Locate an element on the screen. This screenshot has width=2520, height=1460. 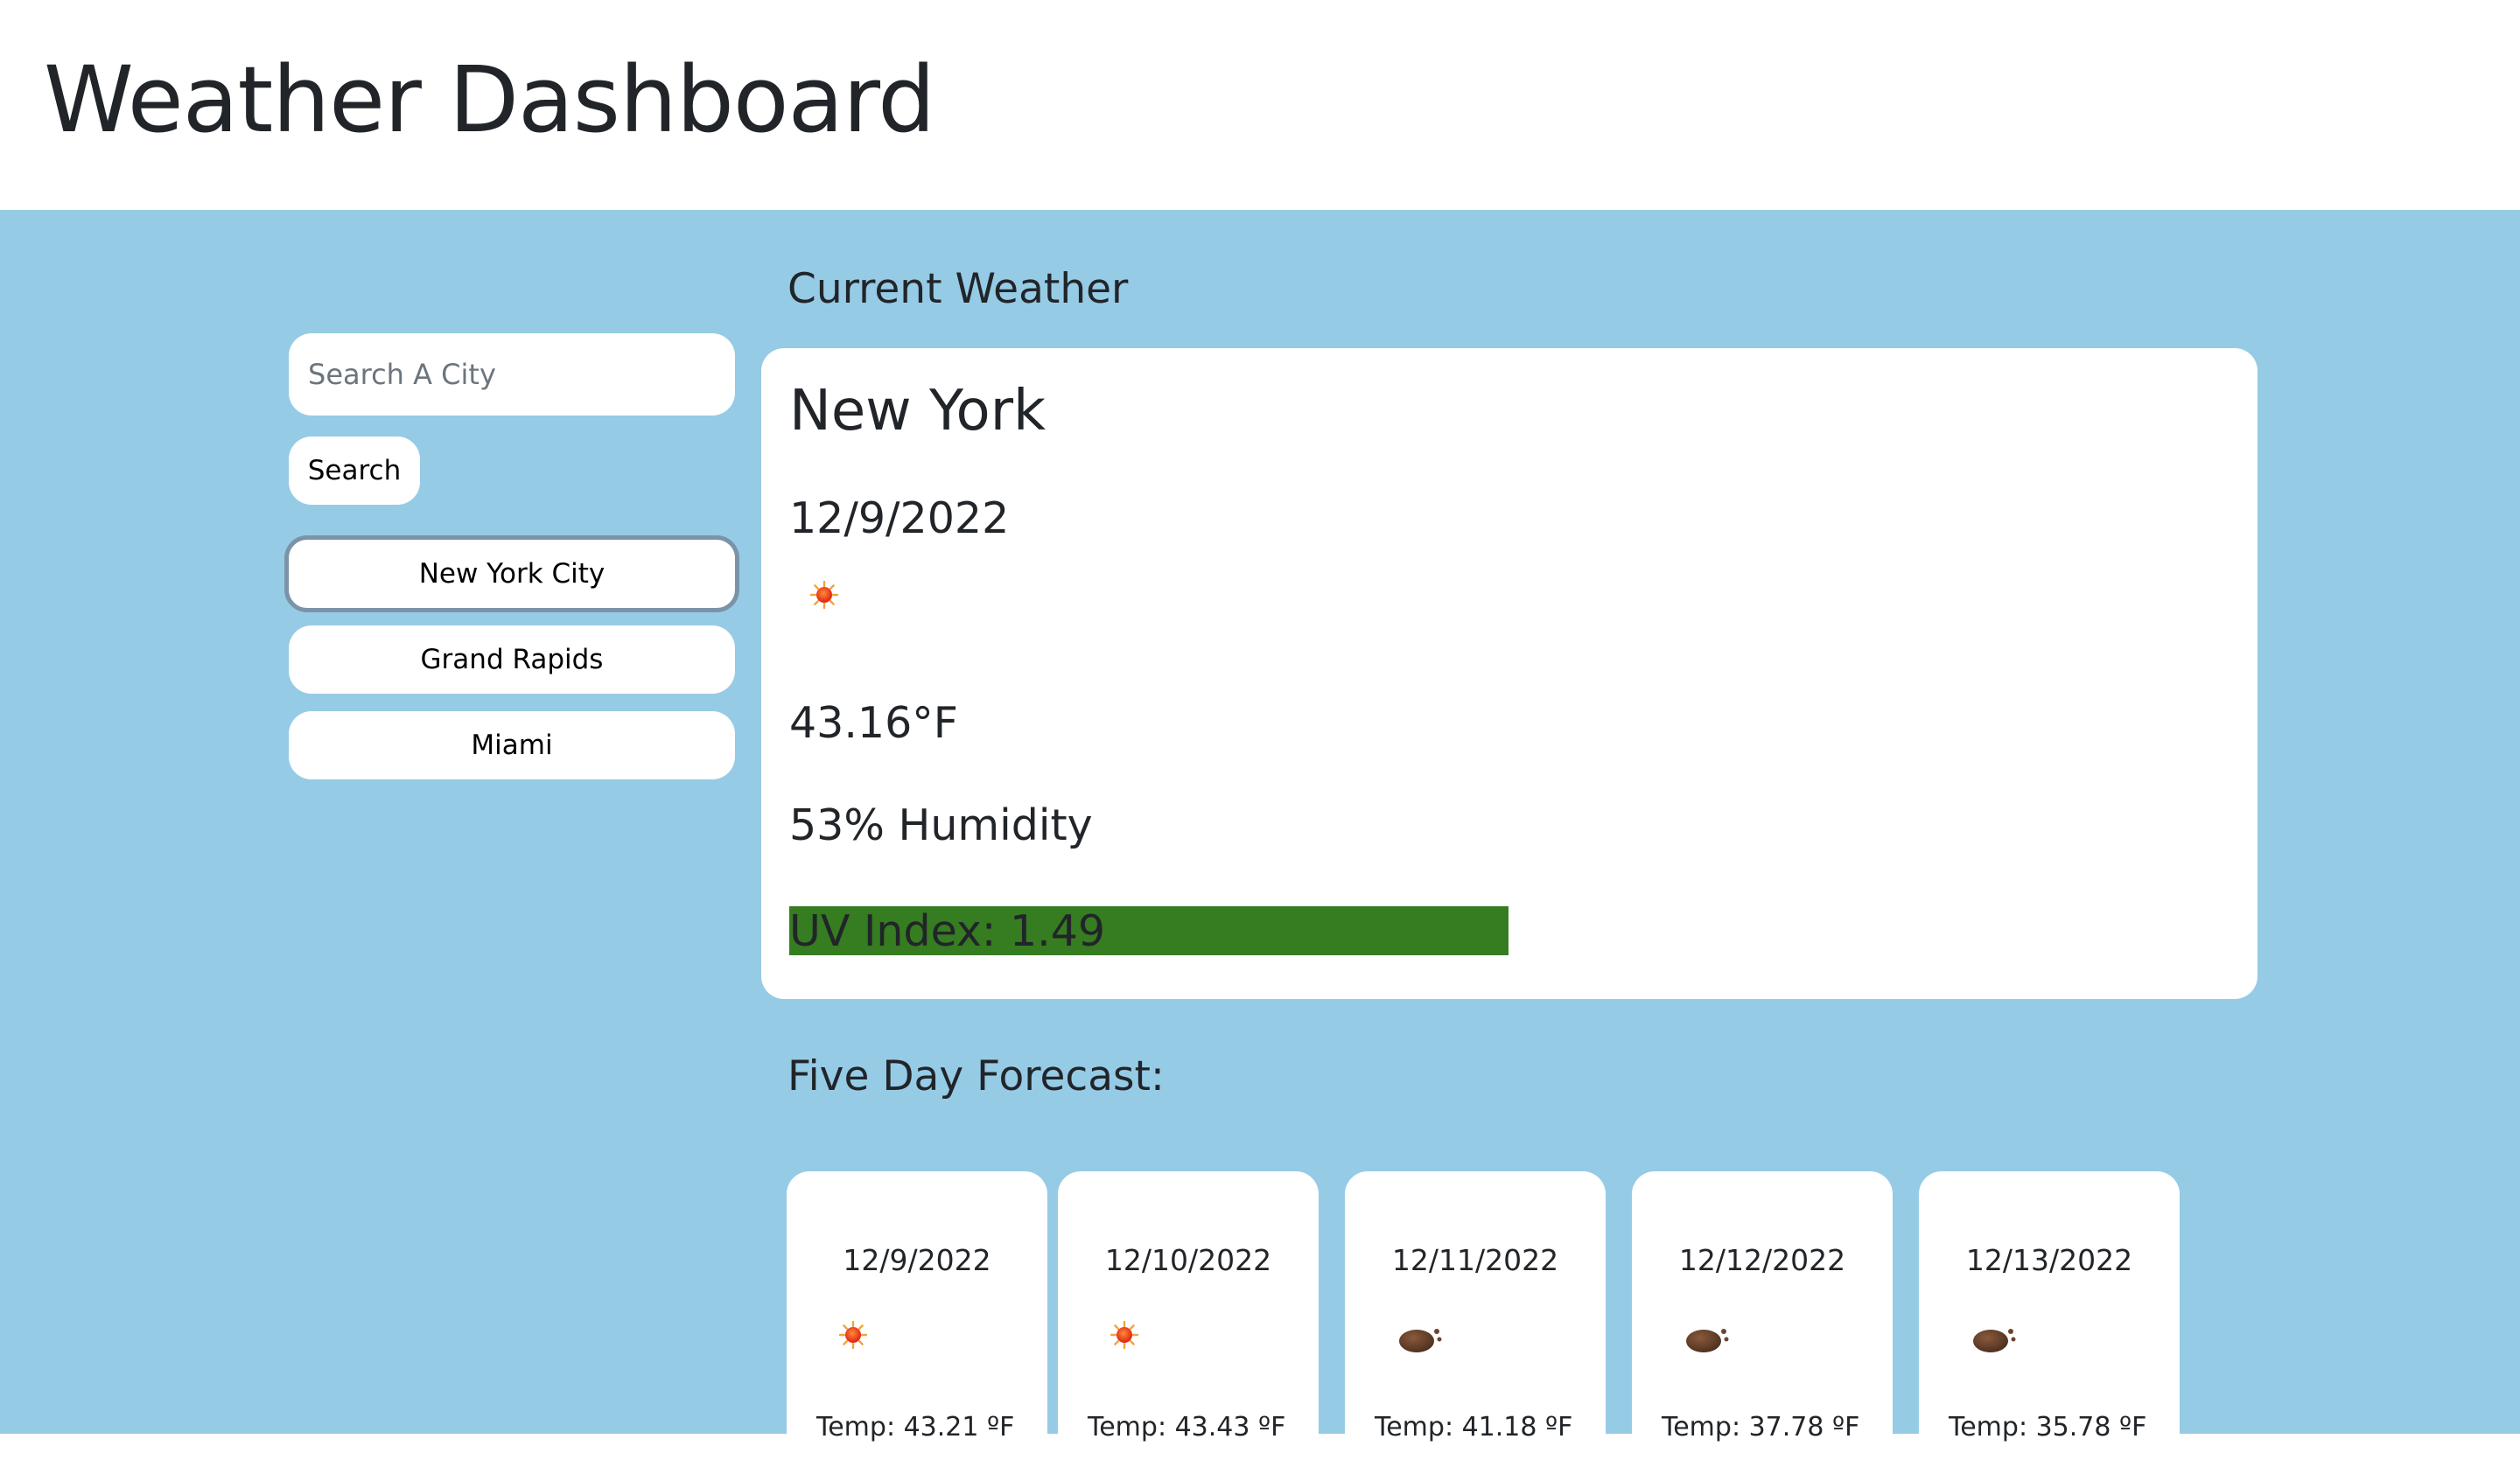
page-title: Weather Dashboard is located at coordinates (489, 100).